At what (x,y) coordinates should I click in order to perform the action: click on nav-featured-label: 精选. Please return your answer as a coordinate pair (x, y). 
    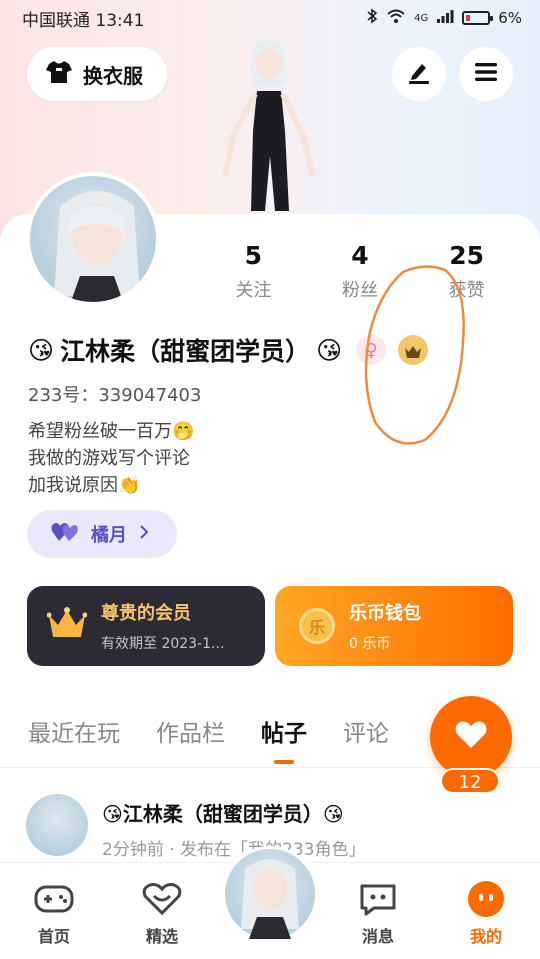
    Looking at the image, I should click on (161, 936).